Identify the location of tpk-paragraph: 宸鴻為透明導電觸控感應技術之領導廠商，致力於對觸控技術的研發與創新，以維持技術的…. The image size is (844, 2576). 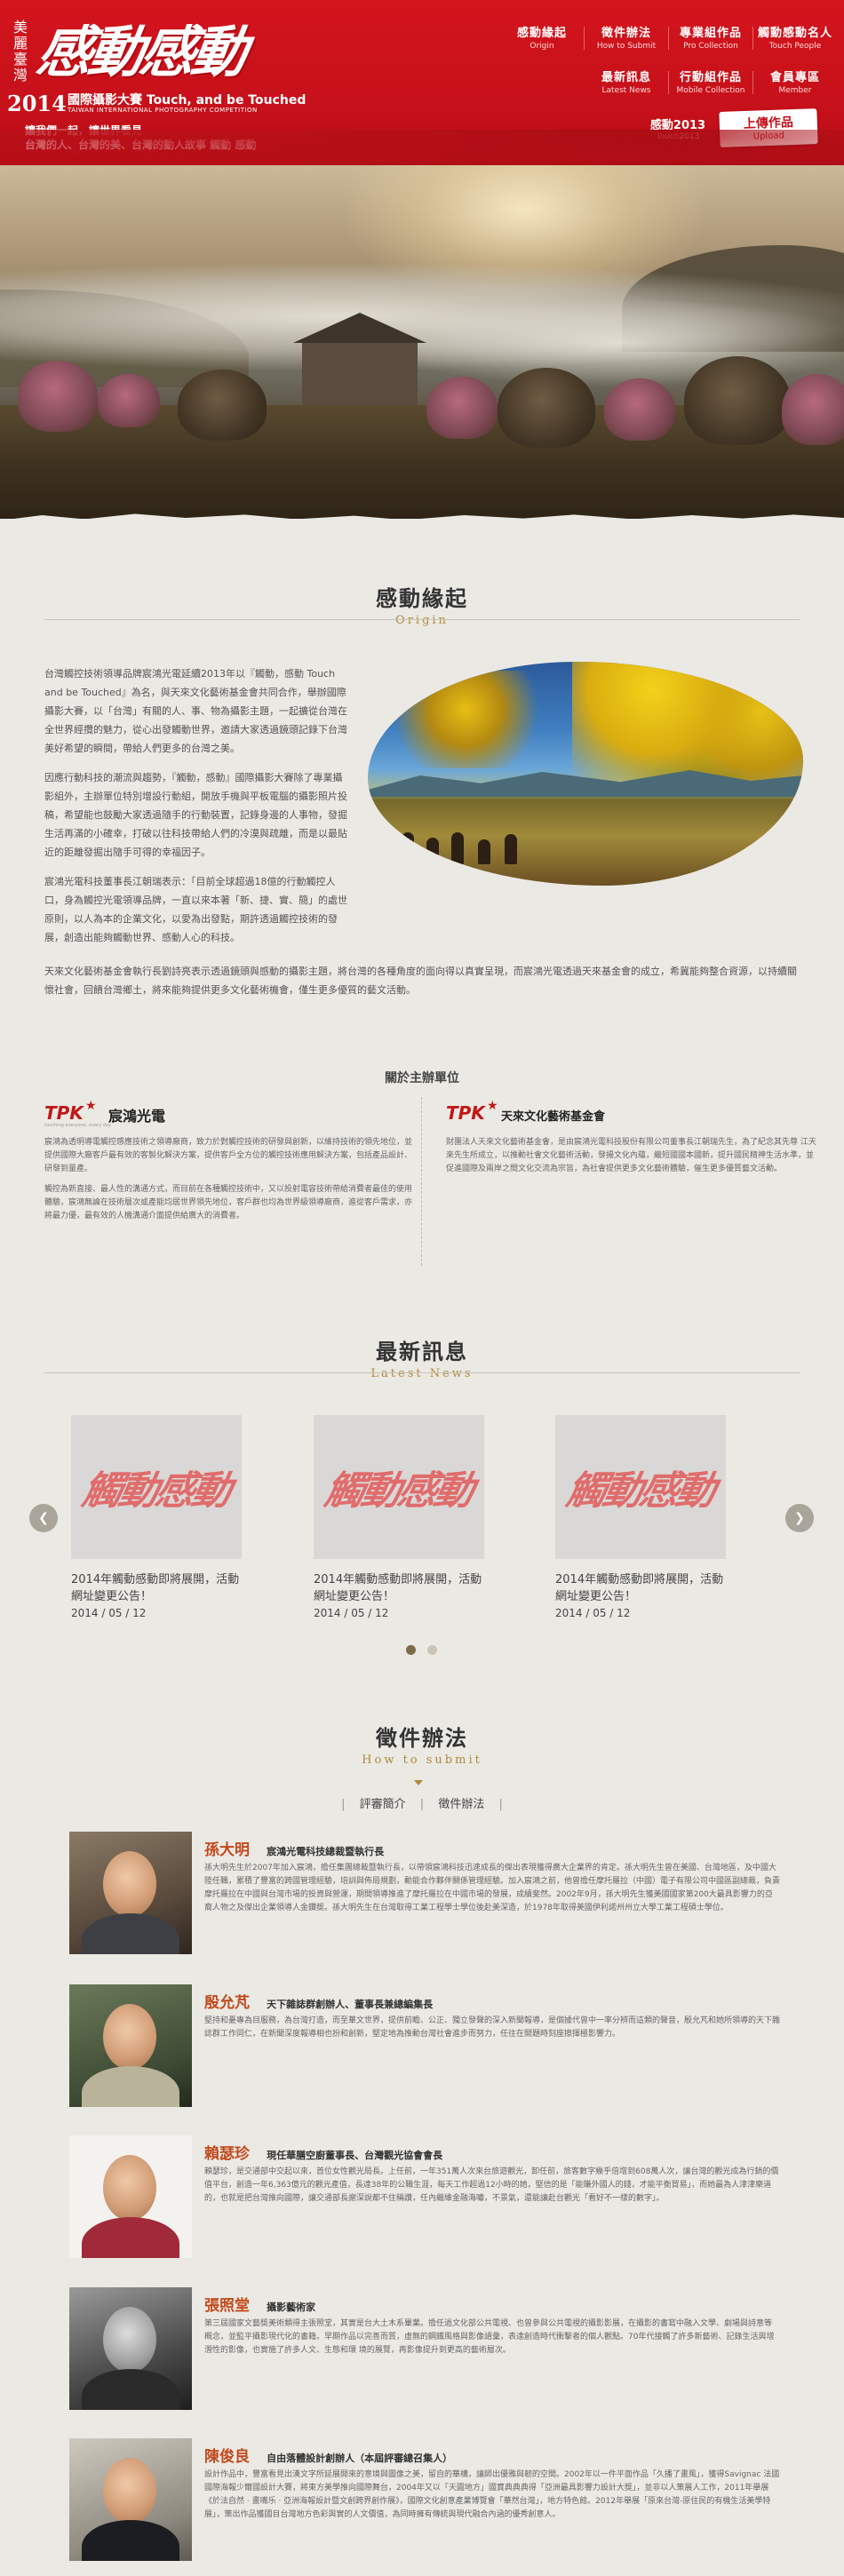
(229, 1155).